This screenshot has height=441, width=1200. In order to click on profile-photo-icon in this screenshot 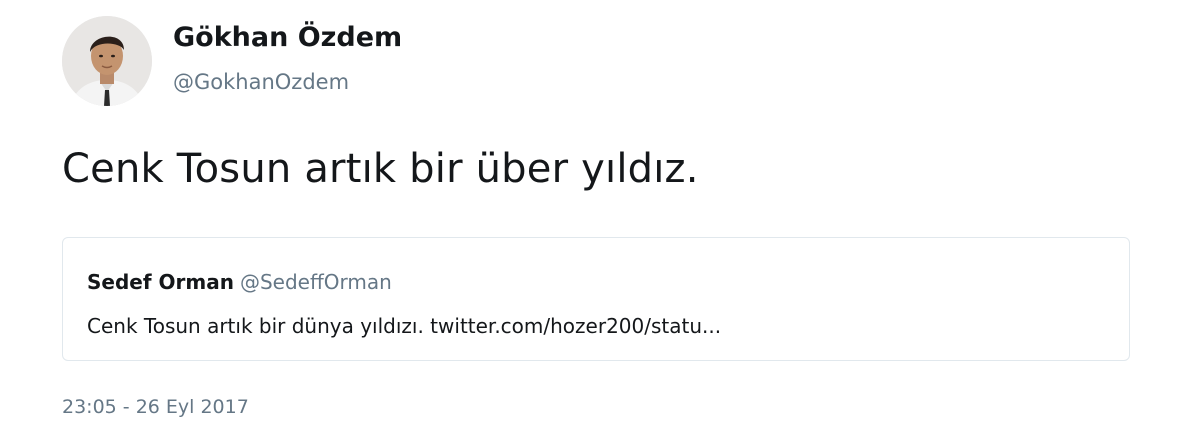, I will do `click(107, 61)`.